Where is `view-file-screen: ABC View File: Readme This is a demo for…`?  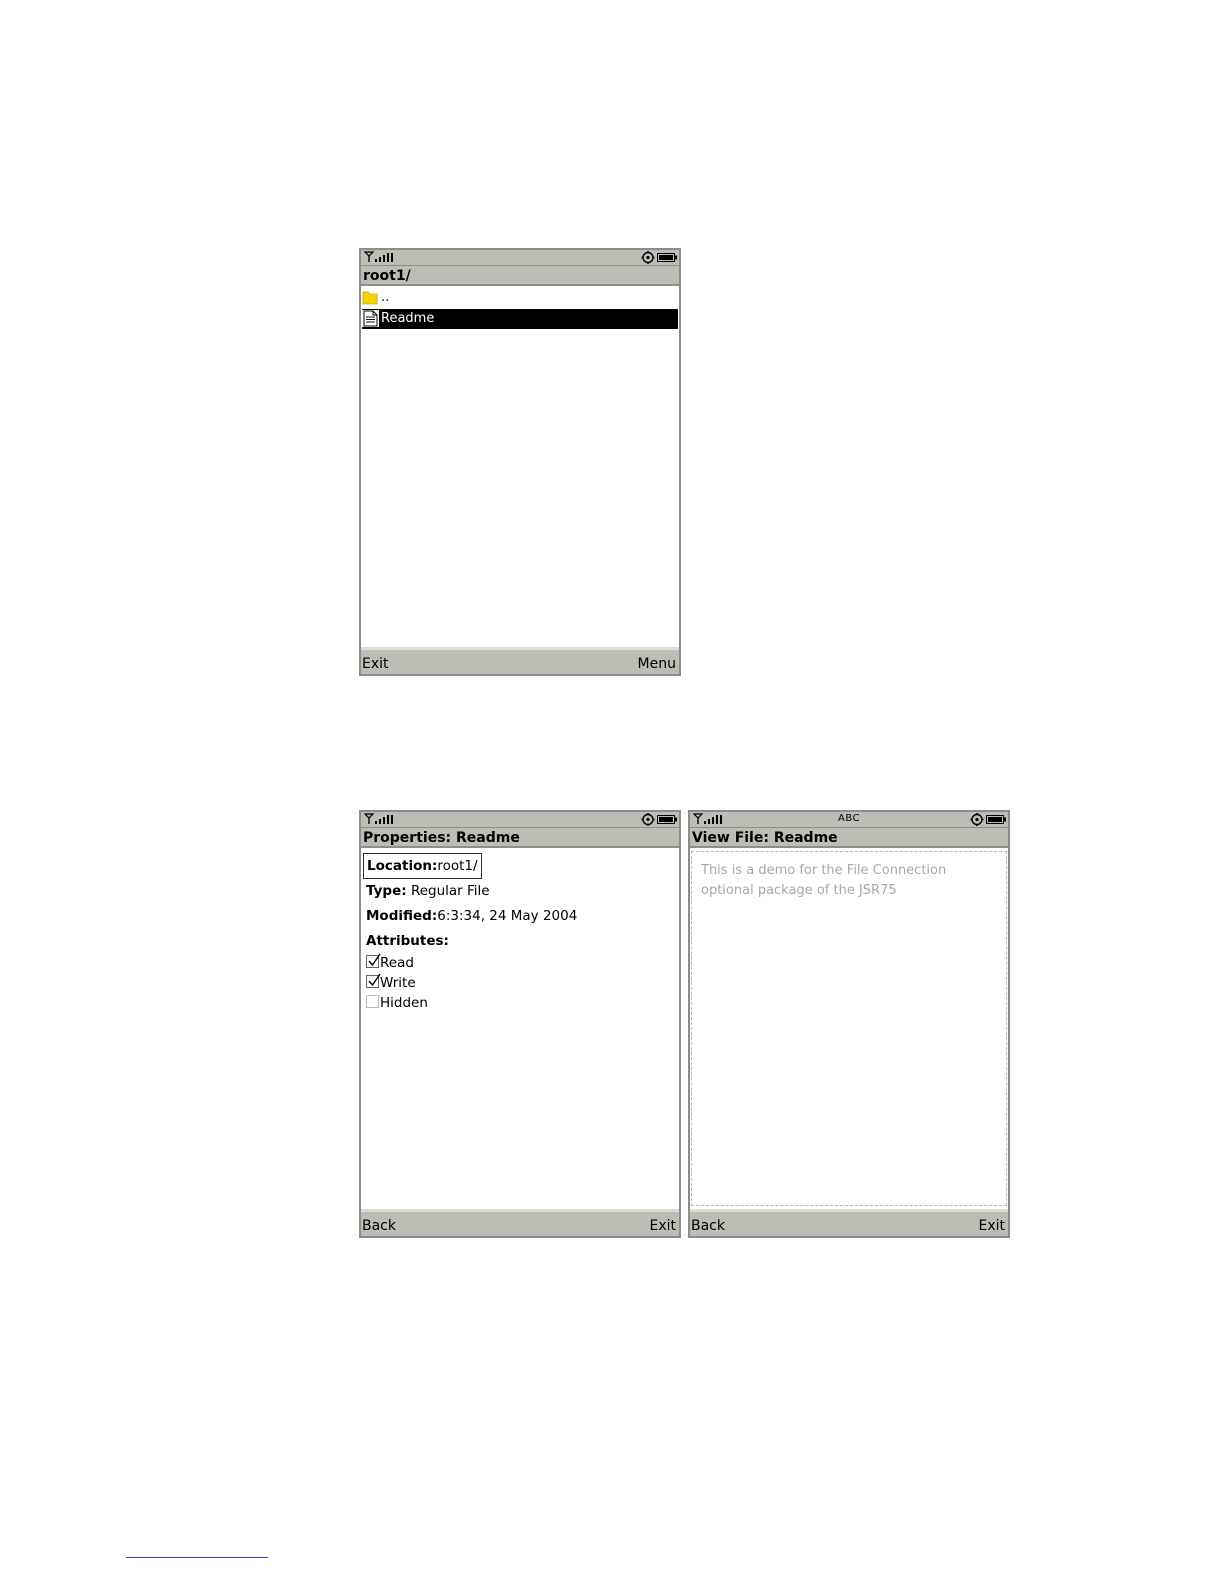
view-file-screen: ABC View File: Readme This is a demo for… is located at coordinates (849, 1024).